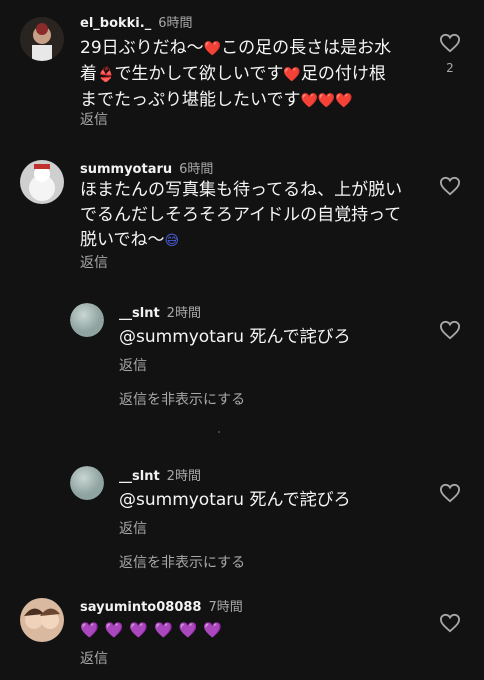  I want to click on sweat-emoji: 😅, so click(172, 241).